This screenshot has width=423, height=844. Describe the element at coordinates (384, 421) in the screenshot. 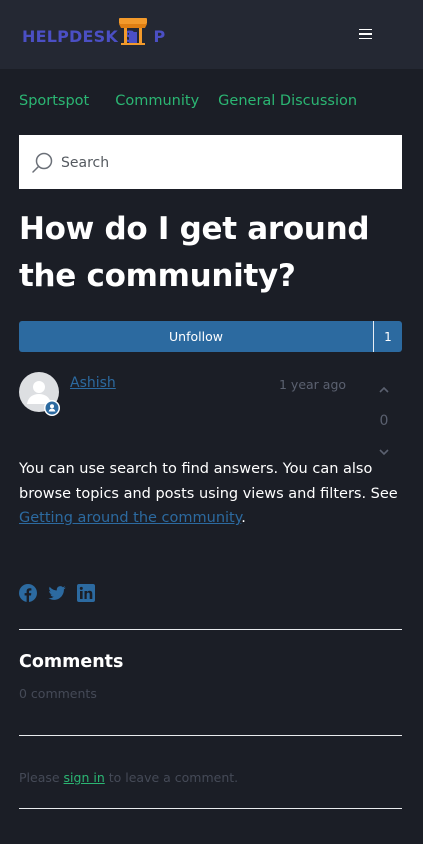

I see `vote-count: 0` at that location.